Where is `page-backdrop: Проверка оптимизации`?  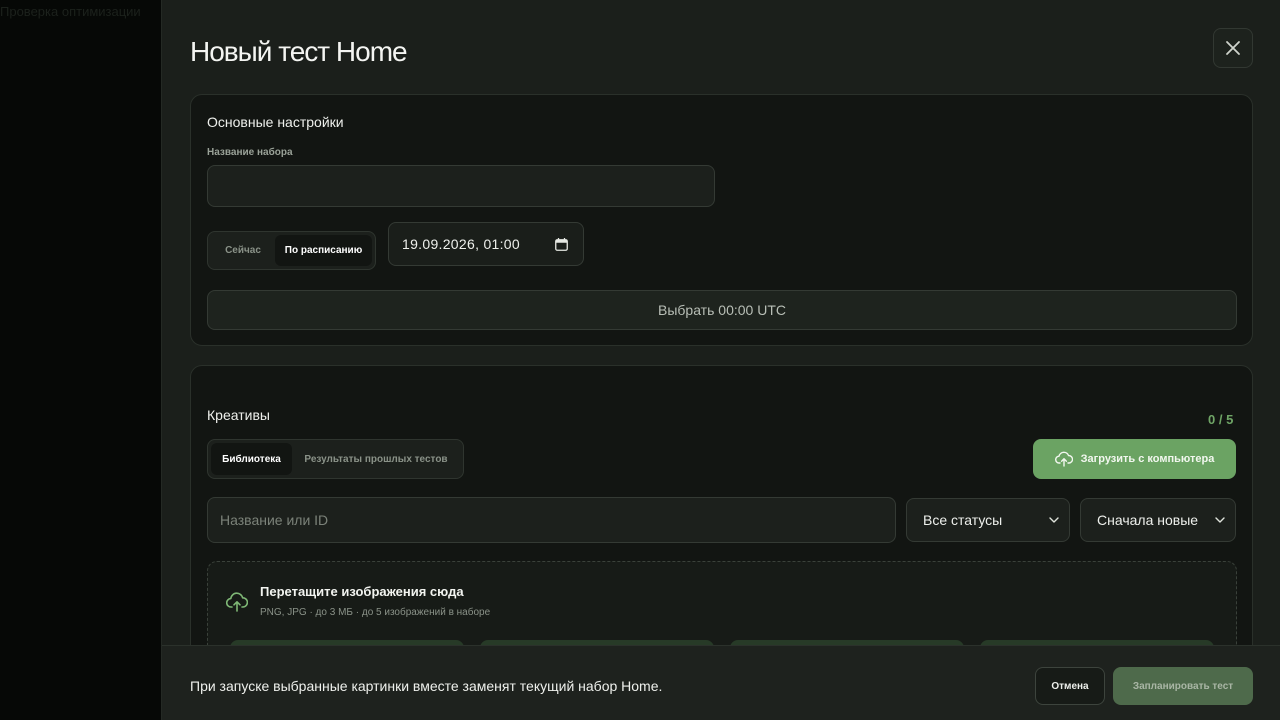 page-backdrop: Проверка оптимизации is located at coordinates (80, 360).